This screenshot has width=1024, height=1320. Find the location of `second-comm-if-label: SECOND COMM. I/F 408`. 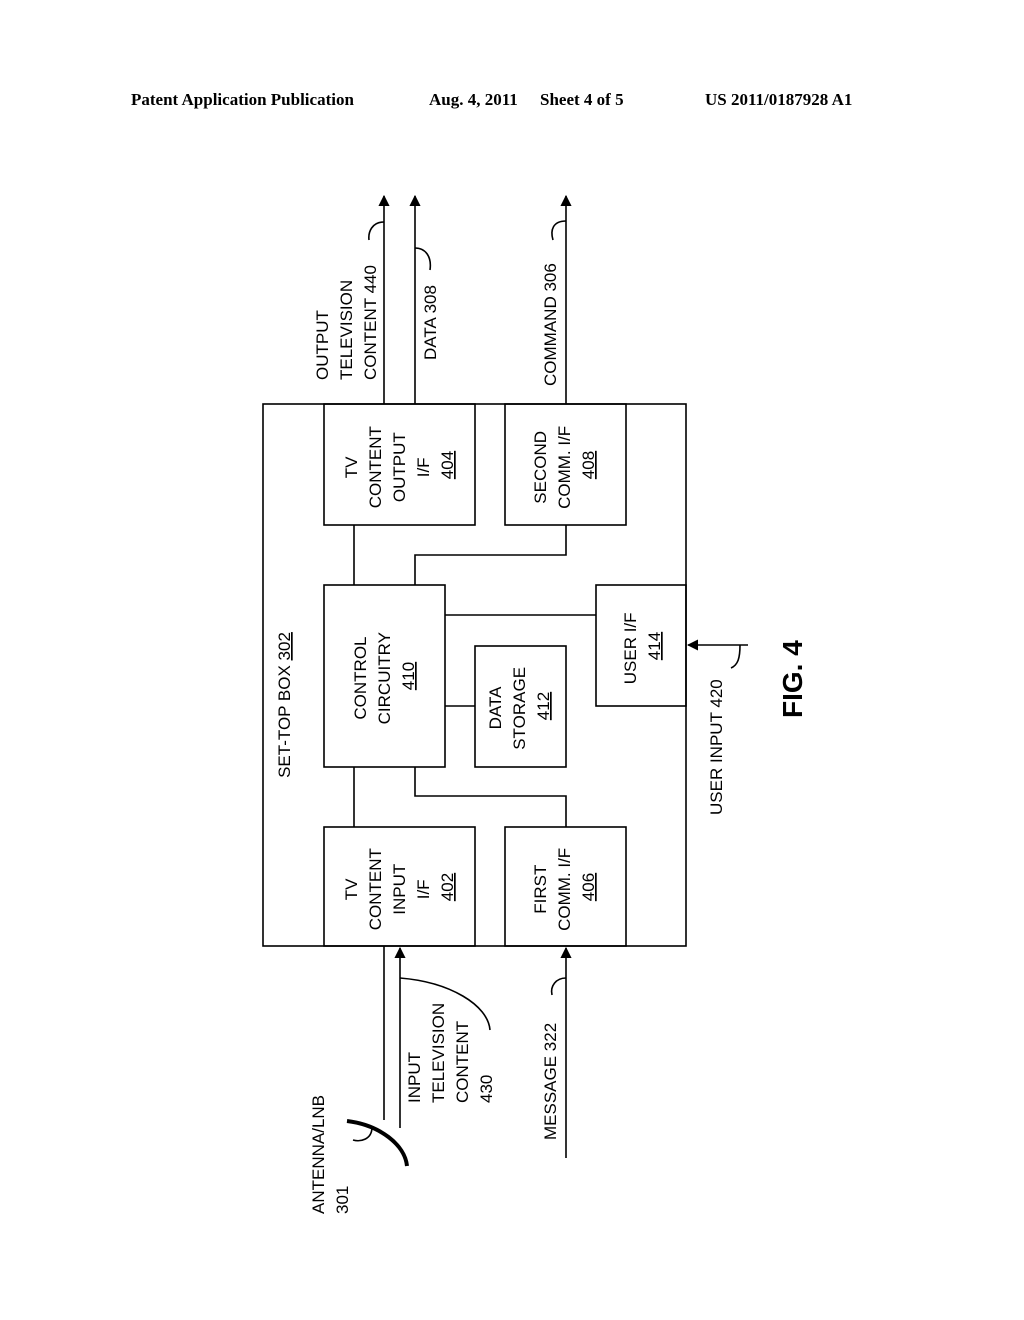

second-comm-if-label: SECOND COMM. I/F 408 is located at coordinates (564, 465).